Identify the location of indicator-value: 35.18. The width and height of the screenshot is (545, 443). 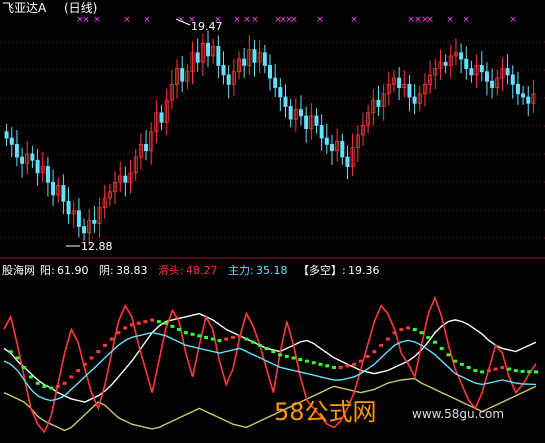
(272, 270).